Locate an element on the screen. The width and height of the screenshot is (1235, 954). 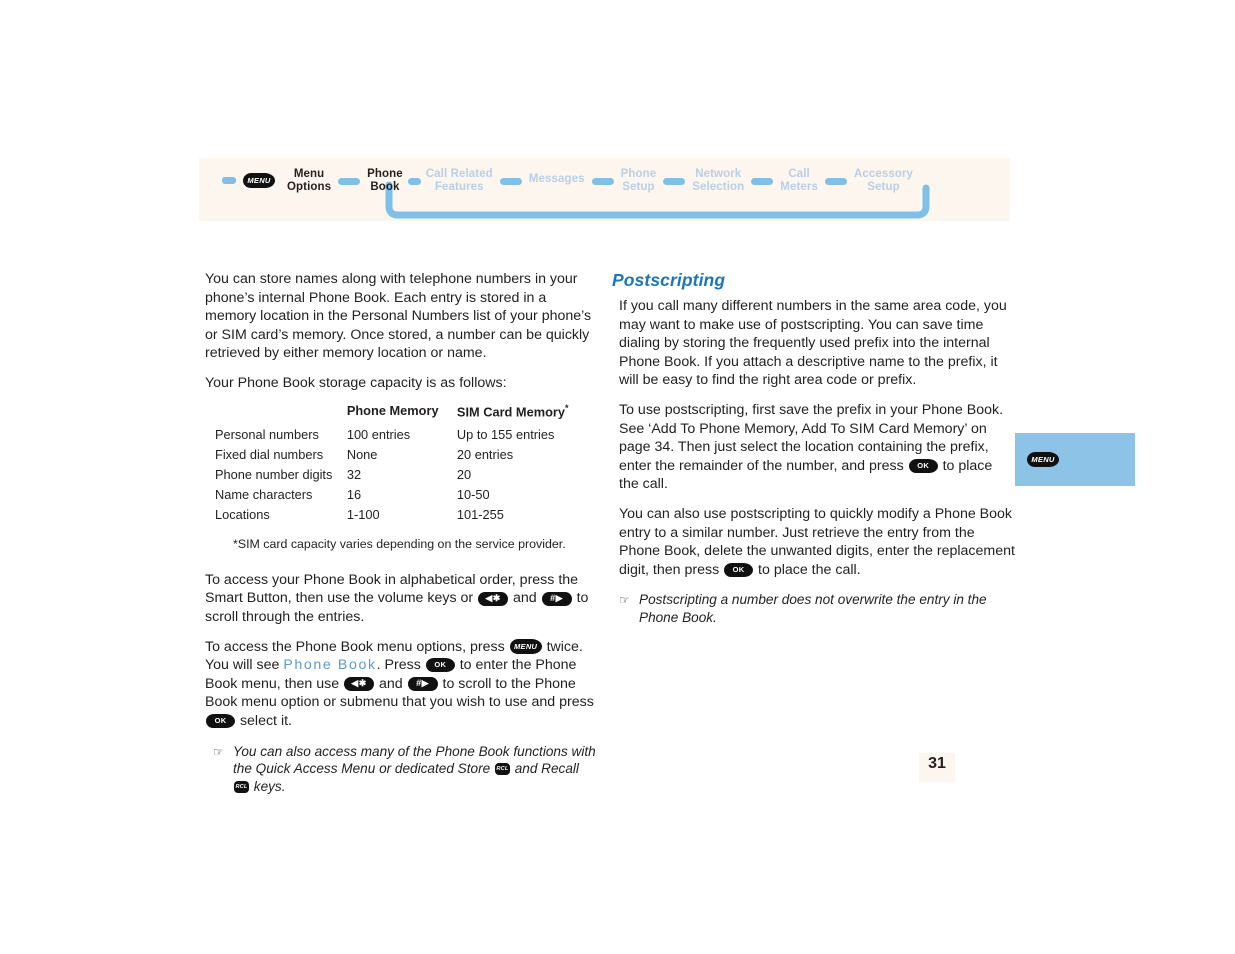
row-sim-value: Up to 155 entries is located at coordinates (505, 434).